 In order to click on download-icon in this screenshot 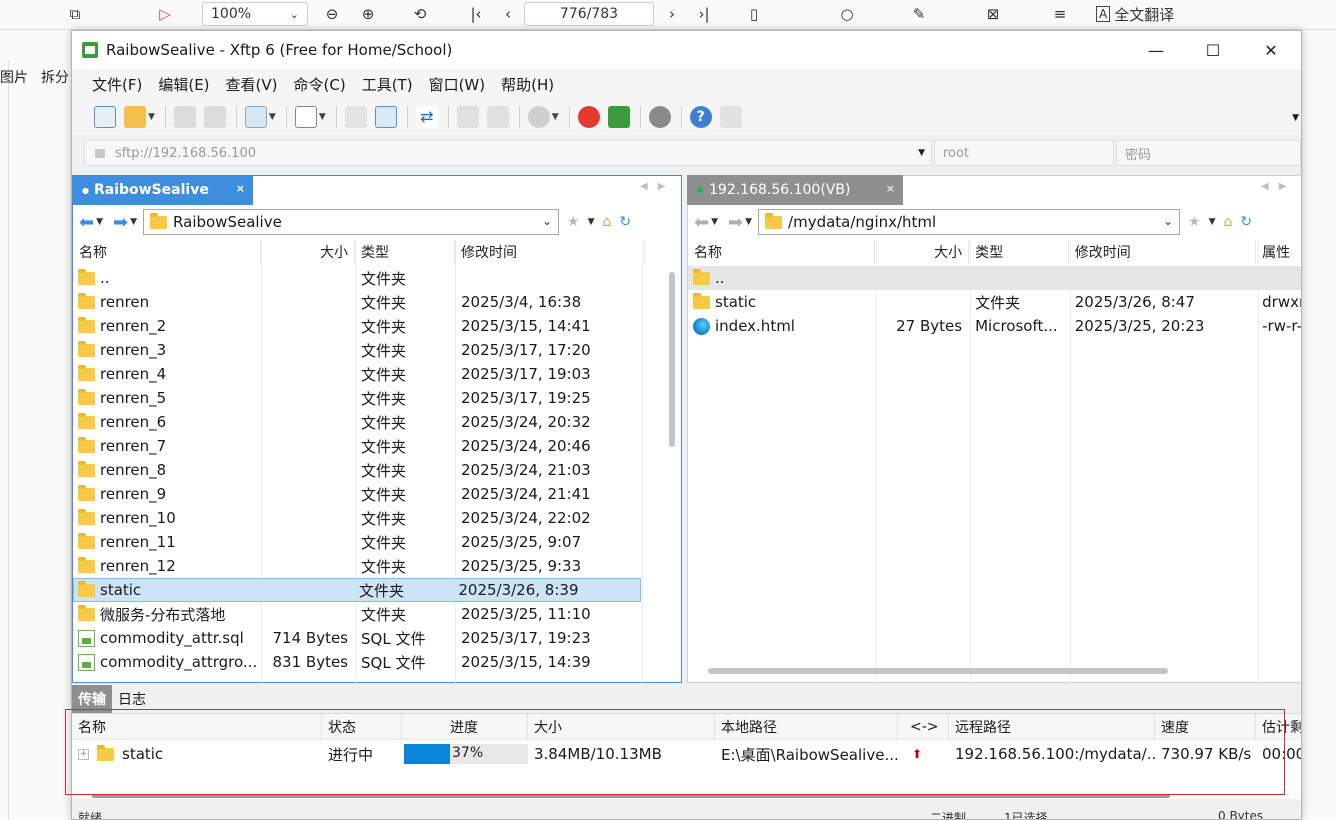, I will do `click(355, 117)`.